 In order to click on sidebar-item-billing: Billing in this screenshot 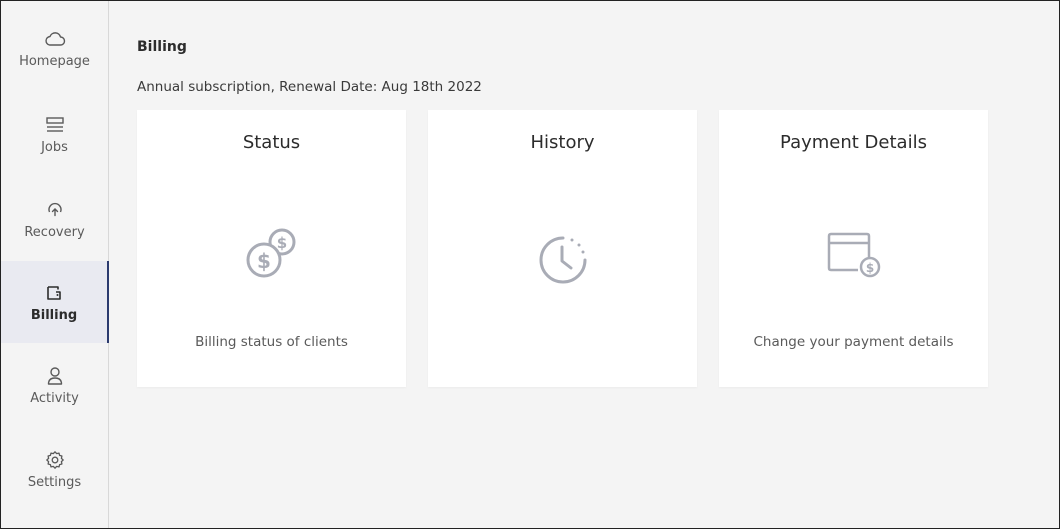, I will do `click(55, 302)`.